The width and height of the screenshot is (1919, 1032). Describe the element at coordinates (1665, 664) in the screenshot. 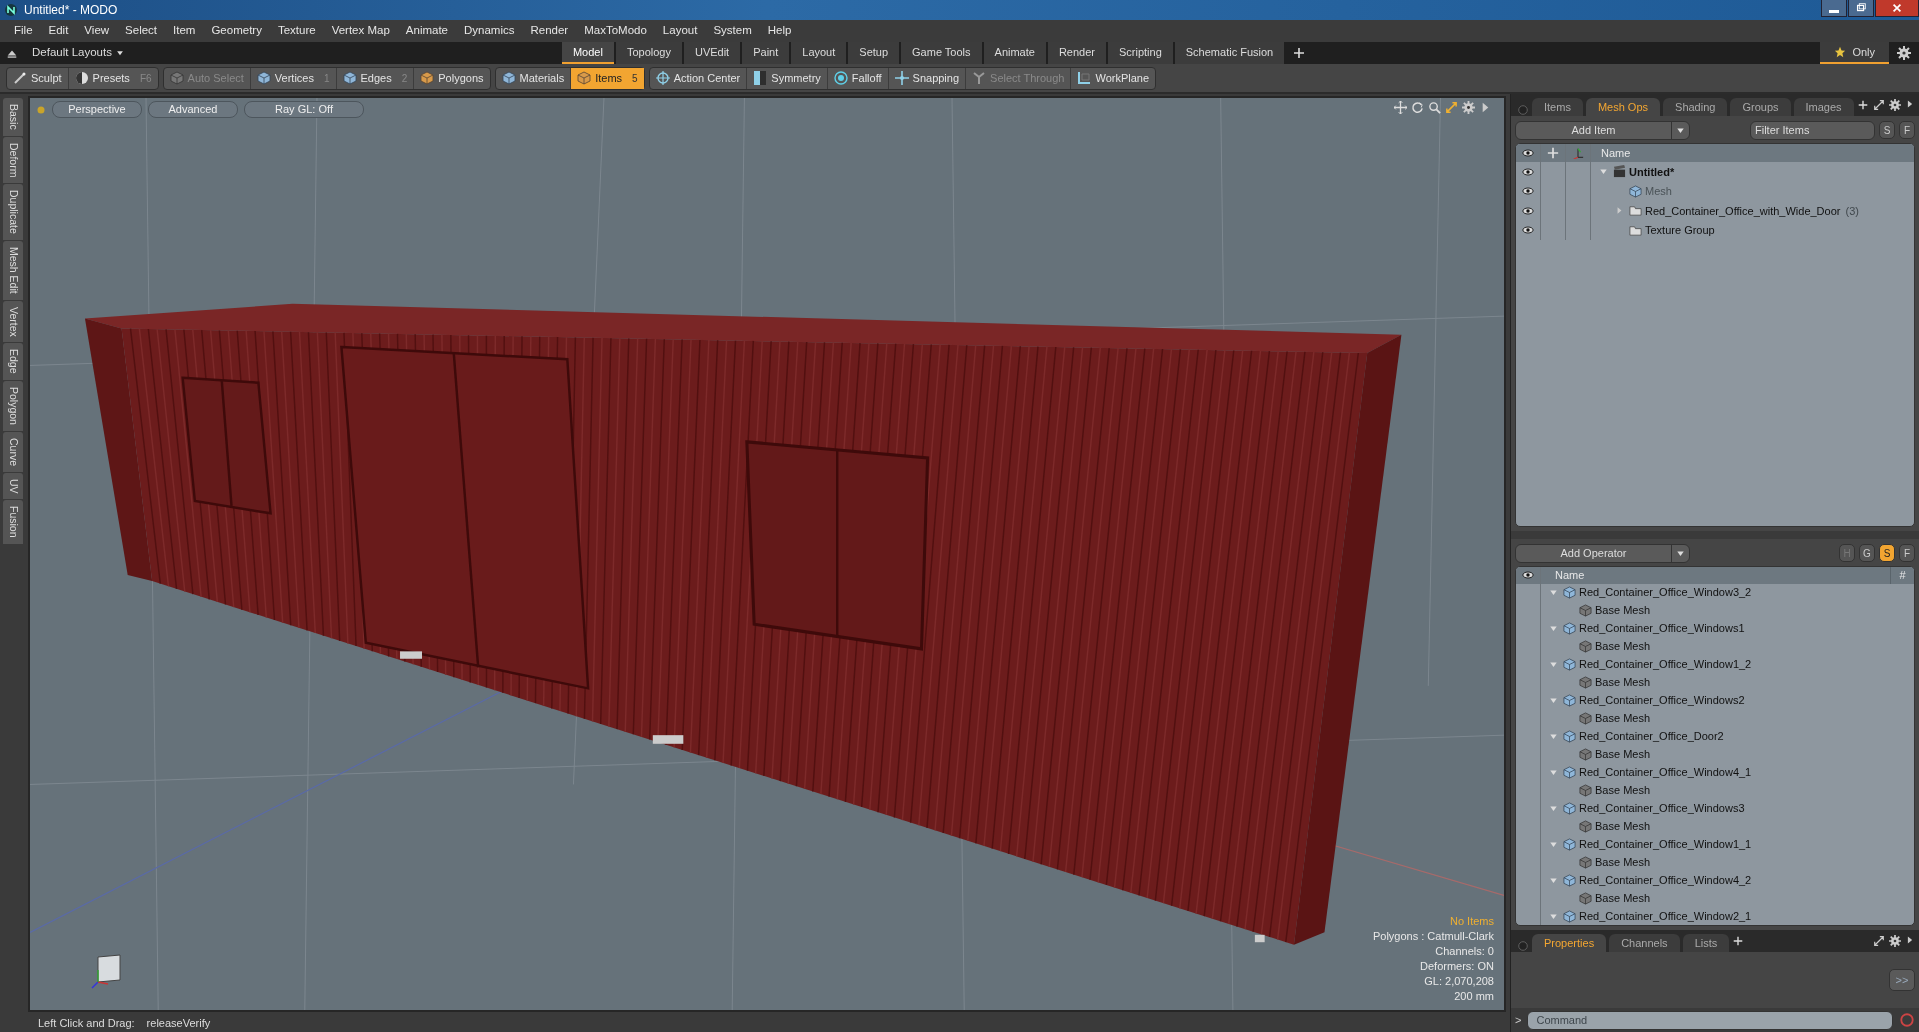

I see `tree-item: Red_Container_Office_Window1_2` at that location.